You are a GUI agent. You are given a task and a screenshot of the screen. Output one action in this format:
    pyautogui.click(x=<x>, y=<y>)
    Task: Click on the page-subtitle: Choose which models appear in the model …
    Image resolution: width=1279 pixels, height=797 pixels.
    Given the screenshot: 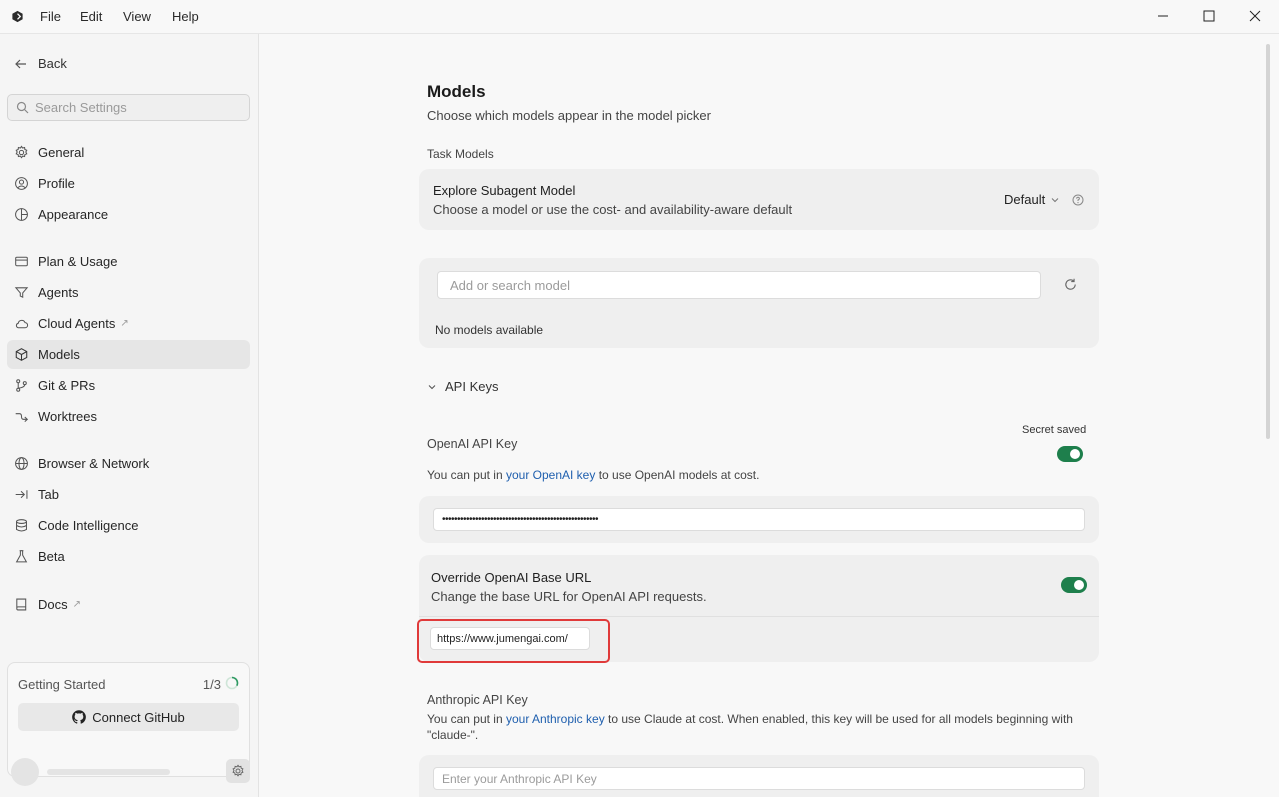 What is the action you would take?
    pyautogui.click(x=569, y=115)
    